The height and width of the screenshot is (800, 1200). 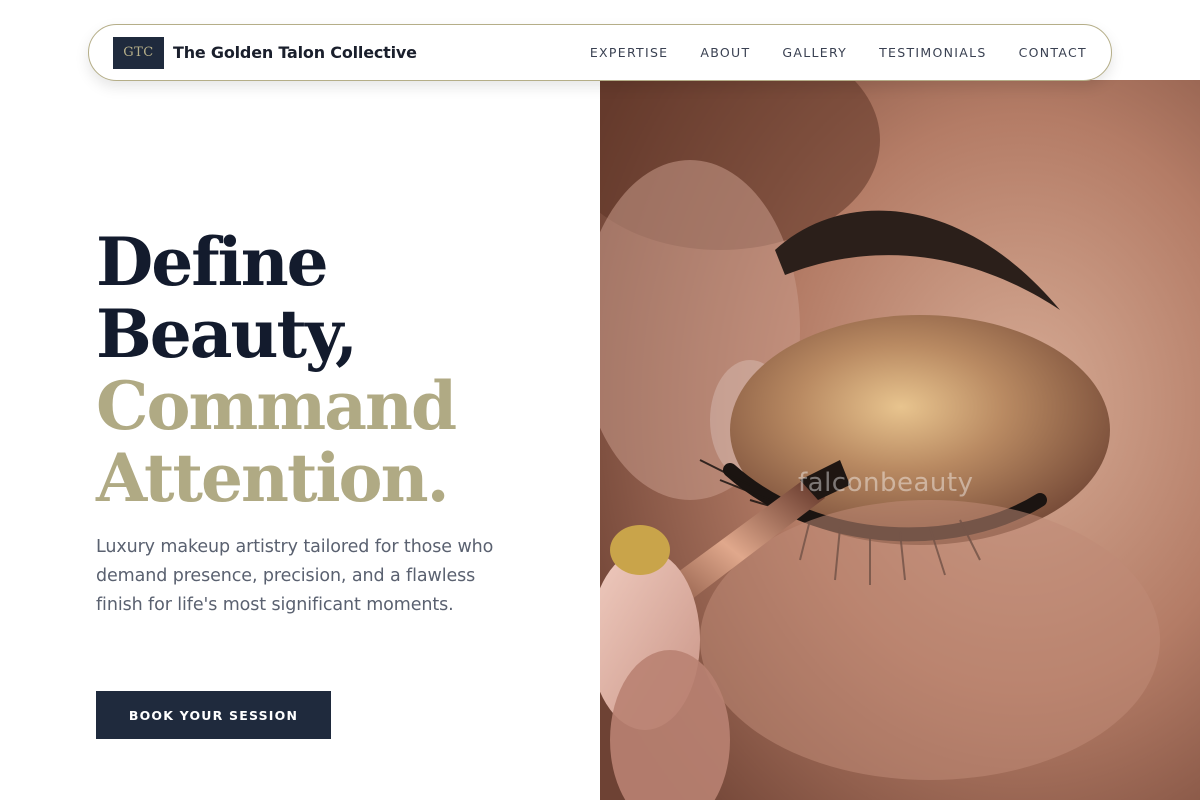 What do you see at coordinates (138, 52) in the screenshot?
I see `brand-logo: GTC` at bounding box center [138, 52].